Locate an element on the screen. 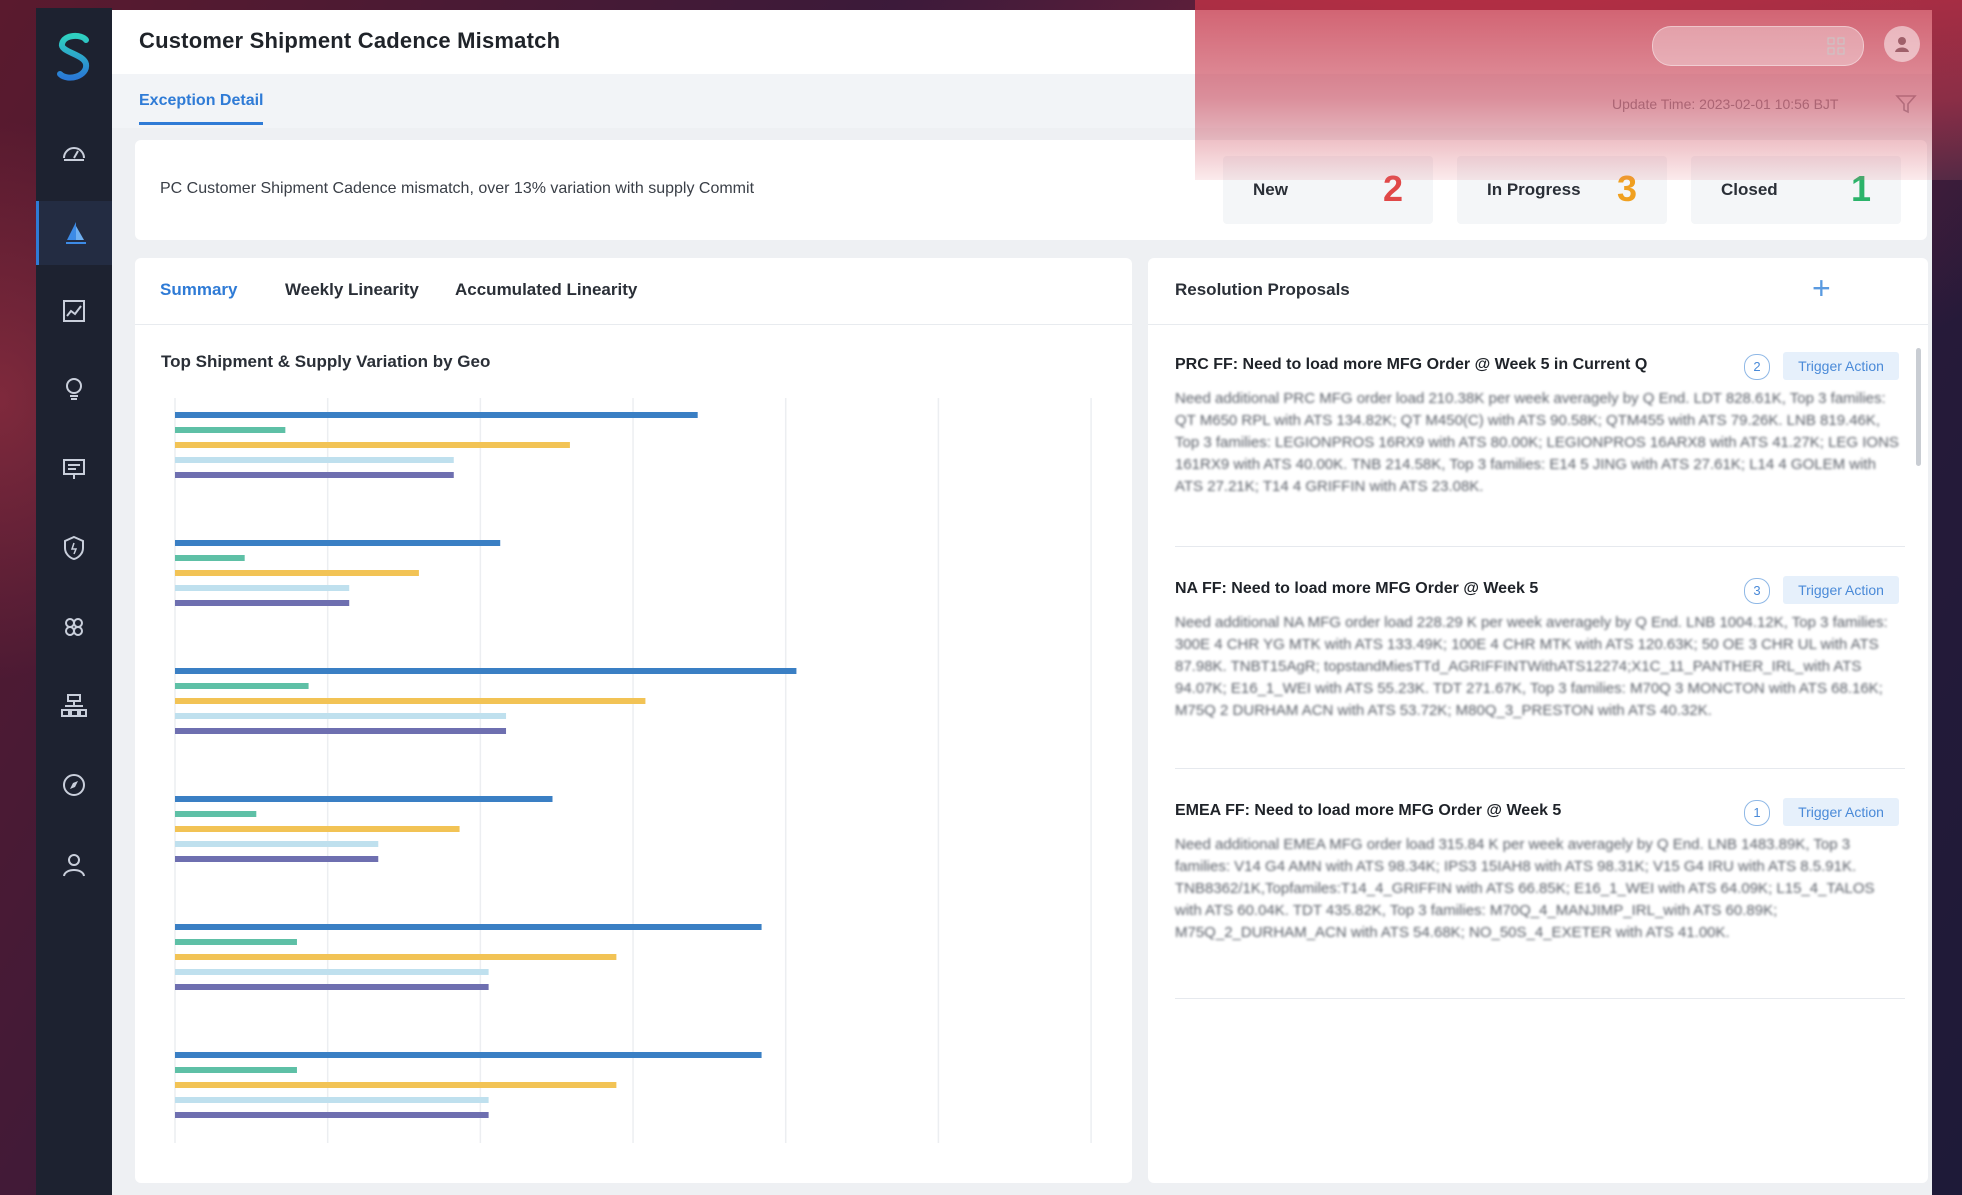 Image resolution: width=1962 pixels, height=1195 pixels. stat-label: Closed is located at coordinates (1749, 189).